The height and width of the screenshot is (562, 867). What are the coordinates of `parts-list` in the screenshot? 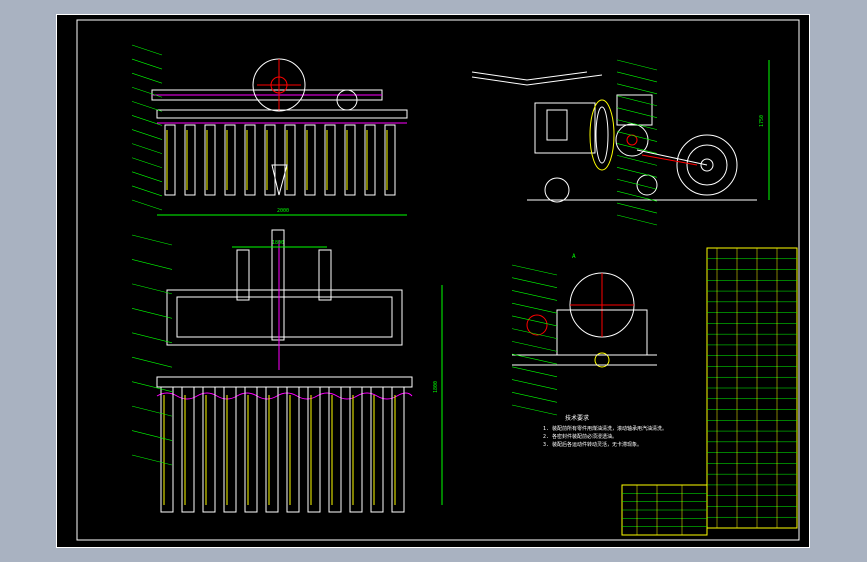 It's located at (752, 388).